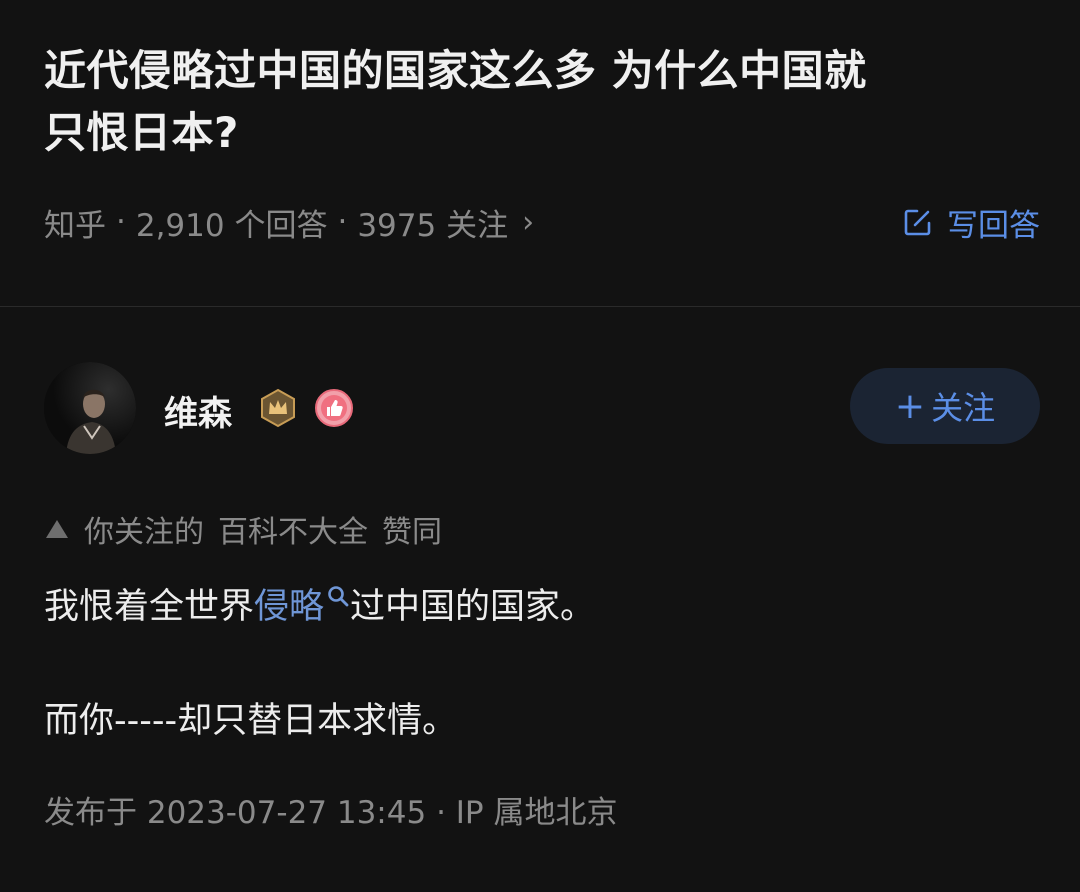  I want to click on question-stats: 知乎 · 2,910 个回答 · 3975 关注 ›, so click(289, 222).